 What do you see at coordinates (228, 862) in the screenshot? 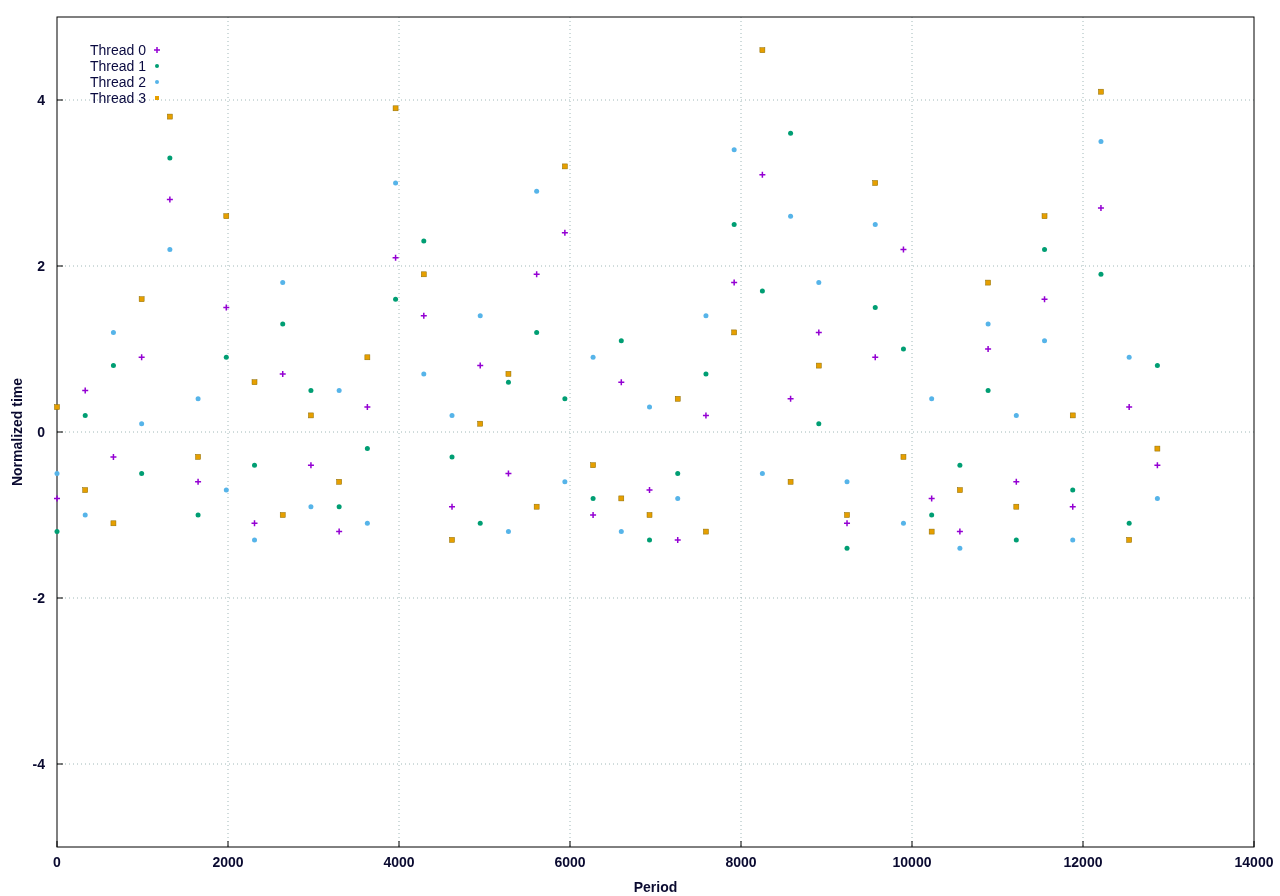
I see `x-tick-label: 2000` at bounding box center [228, 862].